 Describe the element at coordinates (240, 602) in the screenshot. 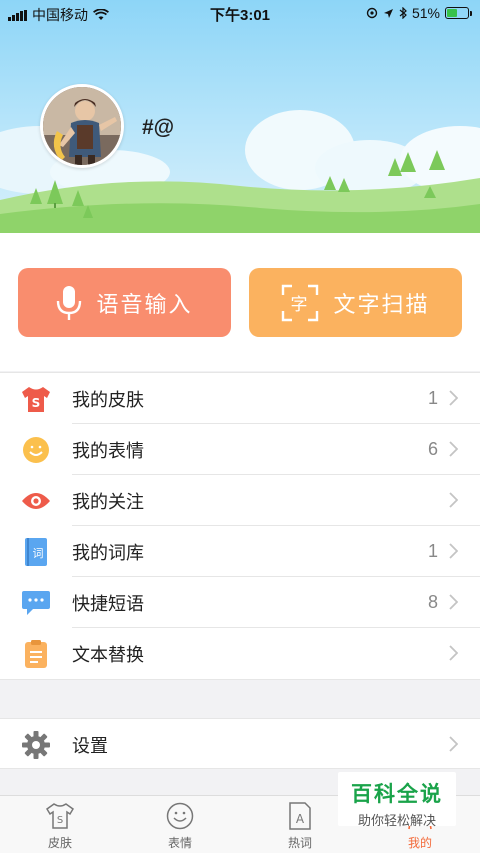

I see `menu-item-quick-phrases: 快捷短语 8` at that location.